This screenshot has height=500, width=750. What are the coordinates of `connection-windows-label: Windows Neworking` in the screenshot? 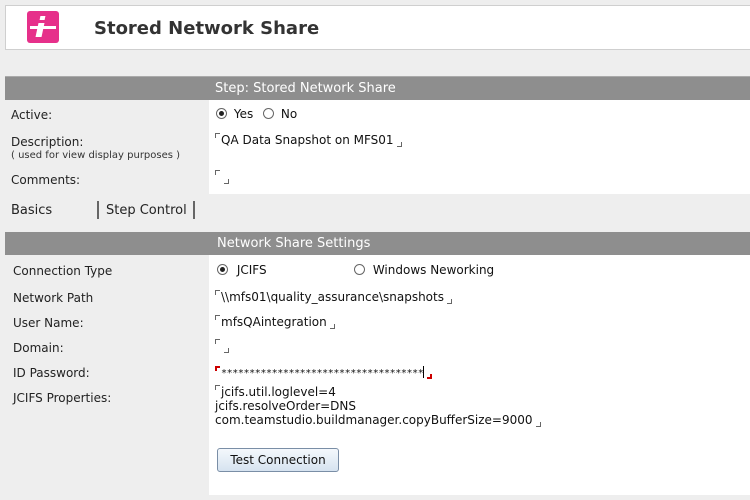 It's located at (433, 270).